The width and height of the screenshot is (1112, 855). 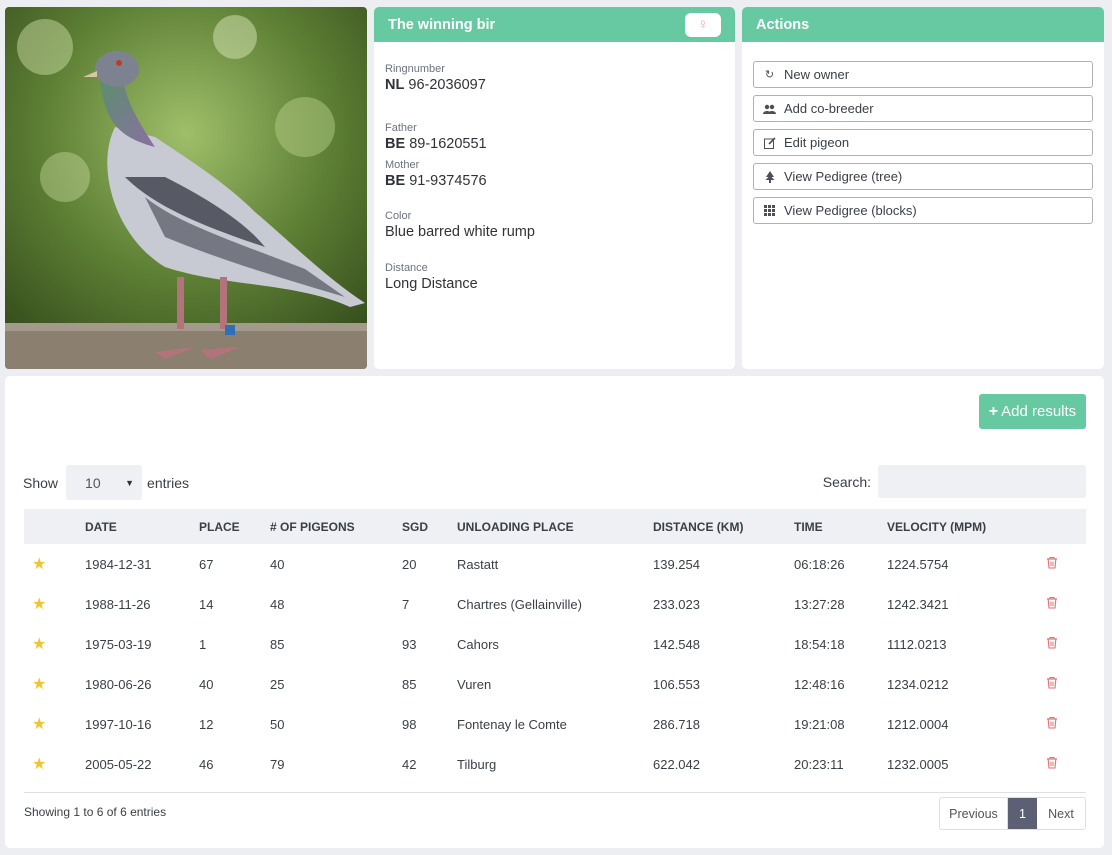 What do you see at coordinates (923, 108) in the screenshot?
I see `add-co-breeder-button: Add co-breeder` at bounding box center [923, 108].